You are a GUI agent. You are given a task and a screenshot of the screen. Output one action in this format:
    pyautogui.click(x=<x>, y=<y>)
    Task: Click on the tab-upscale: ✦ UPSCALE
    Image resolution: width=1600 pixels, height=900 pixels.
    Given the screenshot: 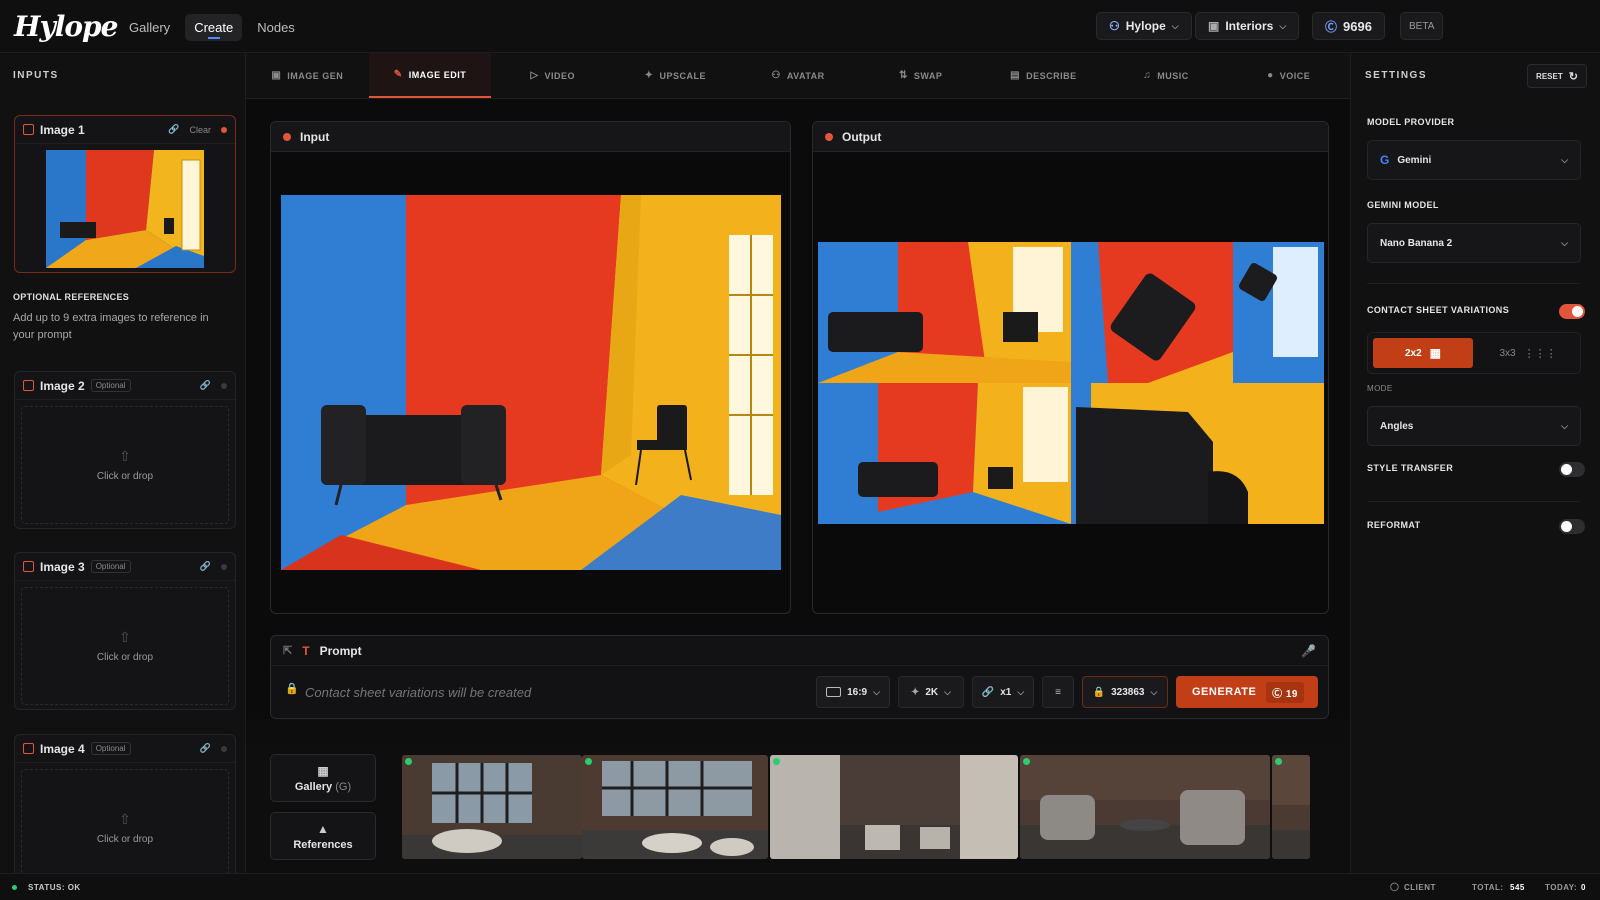 What is the action you would take?
    pyautogui.click(x=675, y=75)
    